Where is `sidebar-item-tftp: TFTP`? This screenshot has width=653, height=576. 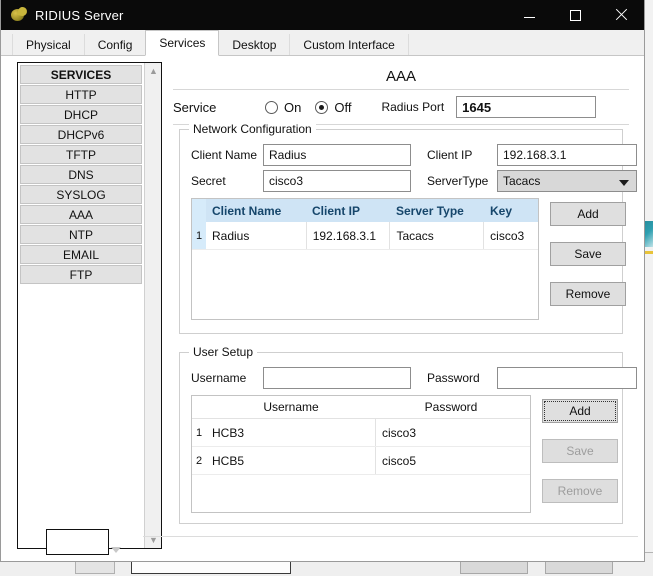 sidebar-item-tftp: TFTP is located at coordinates (81, 154).